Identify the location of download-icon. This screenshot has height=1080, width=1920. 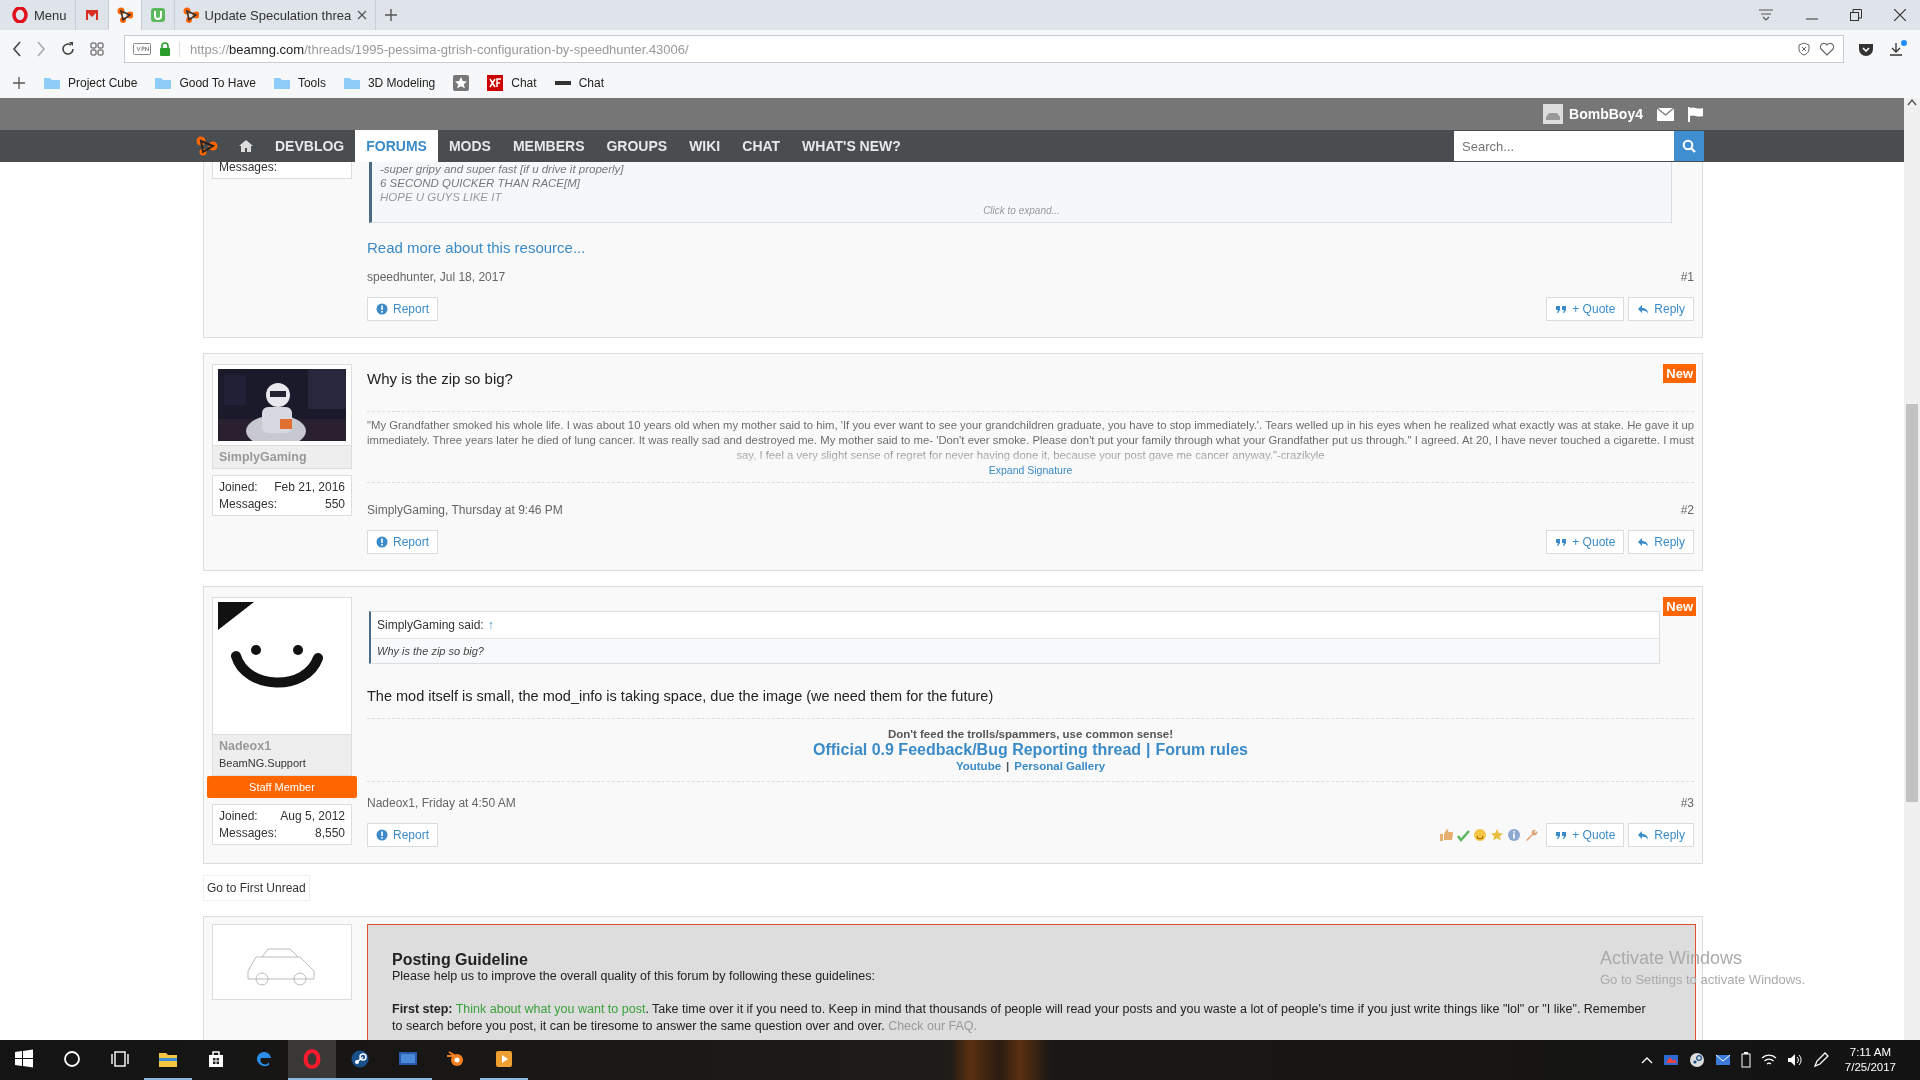
(1898, 49).